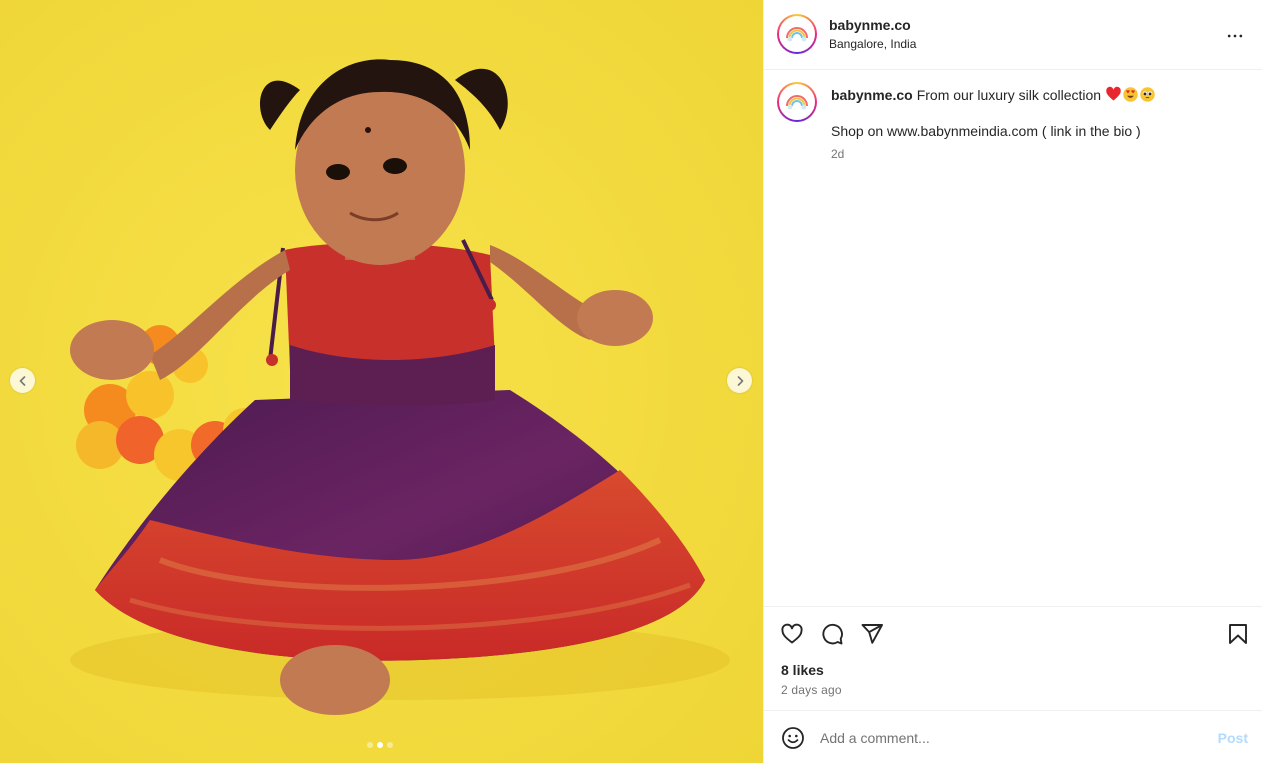 The height and width of the screenshot is (763, 1262). What do you see at coordinates (811, 690) in the screenshot?
I see `post-timestamp: 2 days ago` at bounding box center [811, 690].